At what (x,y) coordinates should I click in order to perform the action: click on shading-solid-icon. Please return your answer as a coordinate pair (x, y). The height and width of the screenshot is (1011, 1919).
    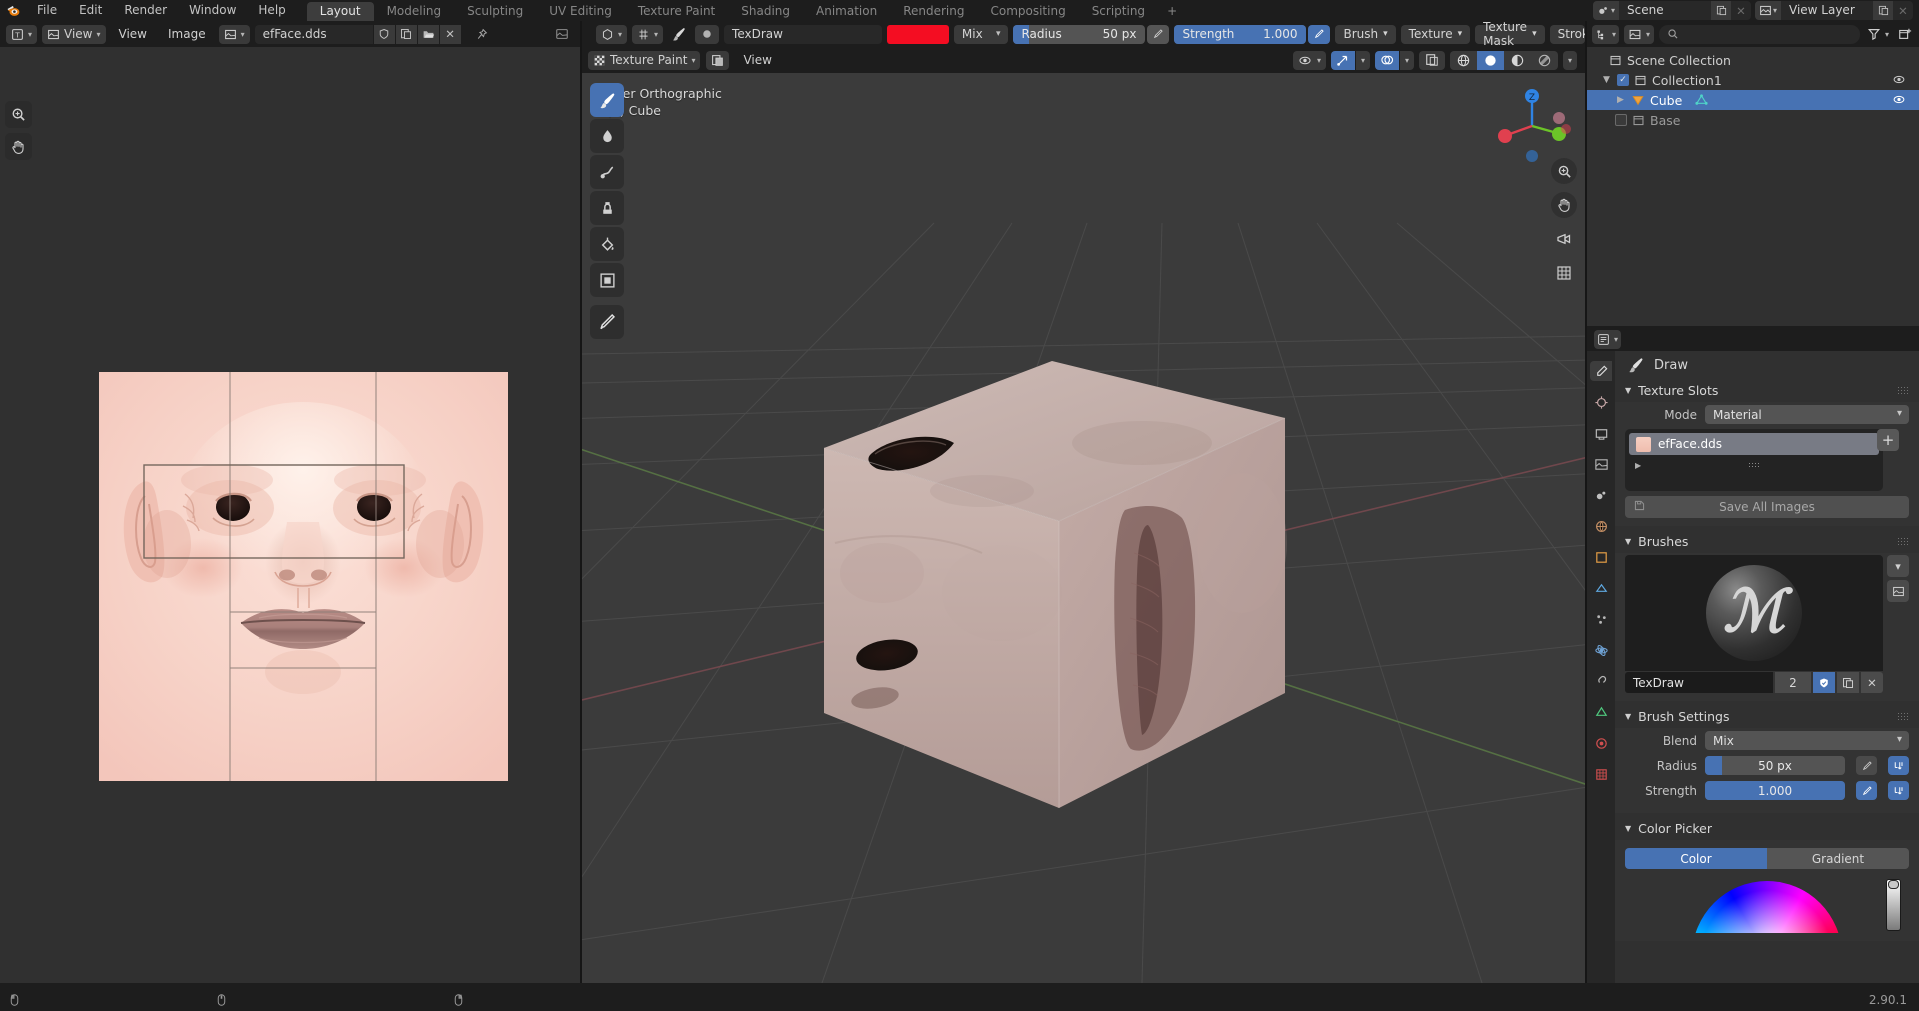
    Looking at the image, I should click on (1490, 60).